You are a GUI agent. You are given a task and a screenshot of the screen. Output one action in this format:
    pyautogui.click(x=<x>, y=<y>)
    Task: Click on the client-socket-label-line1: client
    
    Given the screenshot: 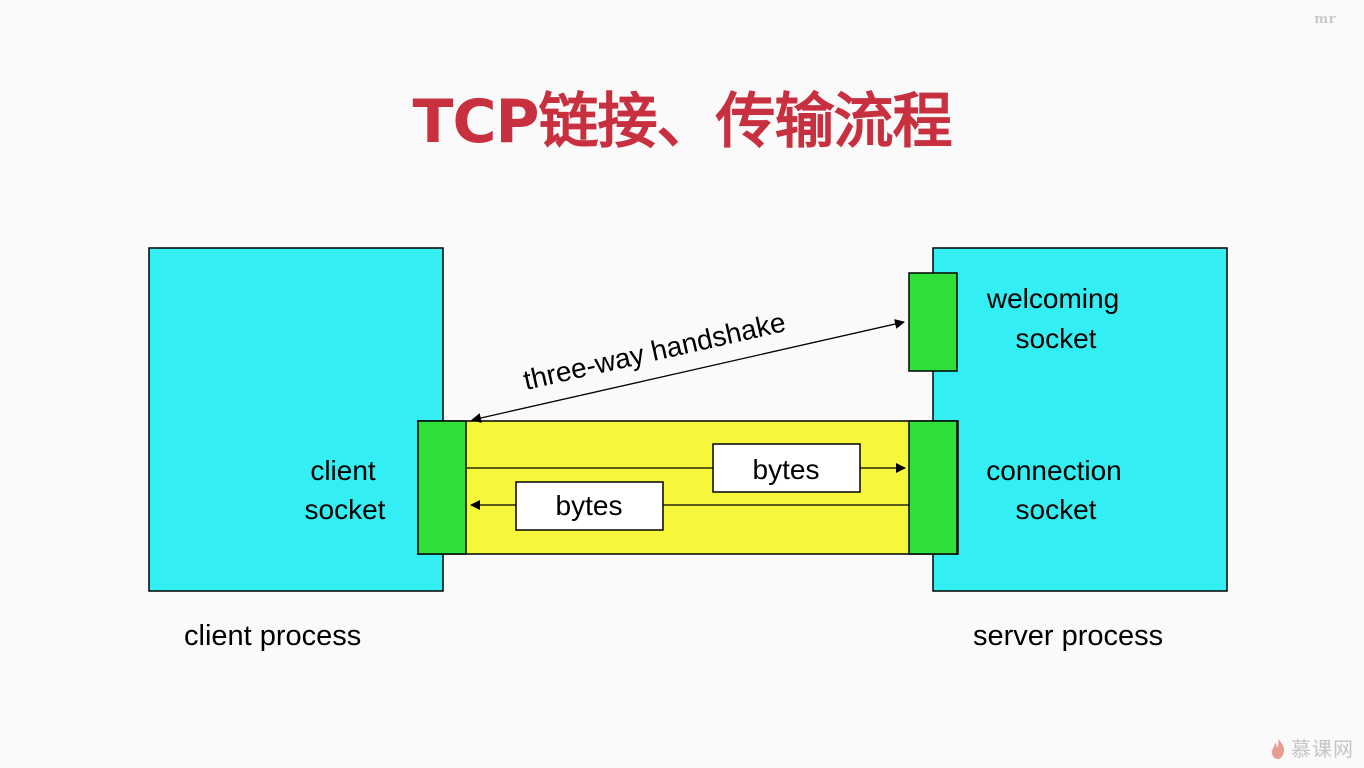 What is the action you would take?
    pyautogui.click(x=343, y=470)
    